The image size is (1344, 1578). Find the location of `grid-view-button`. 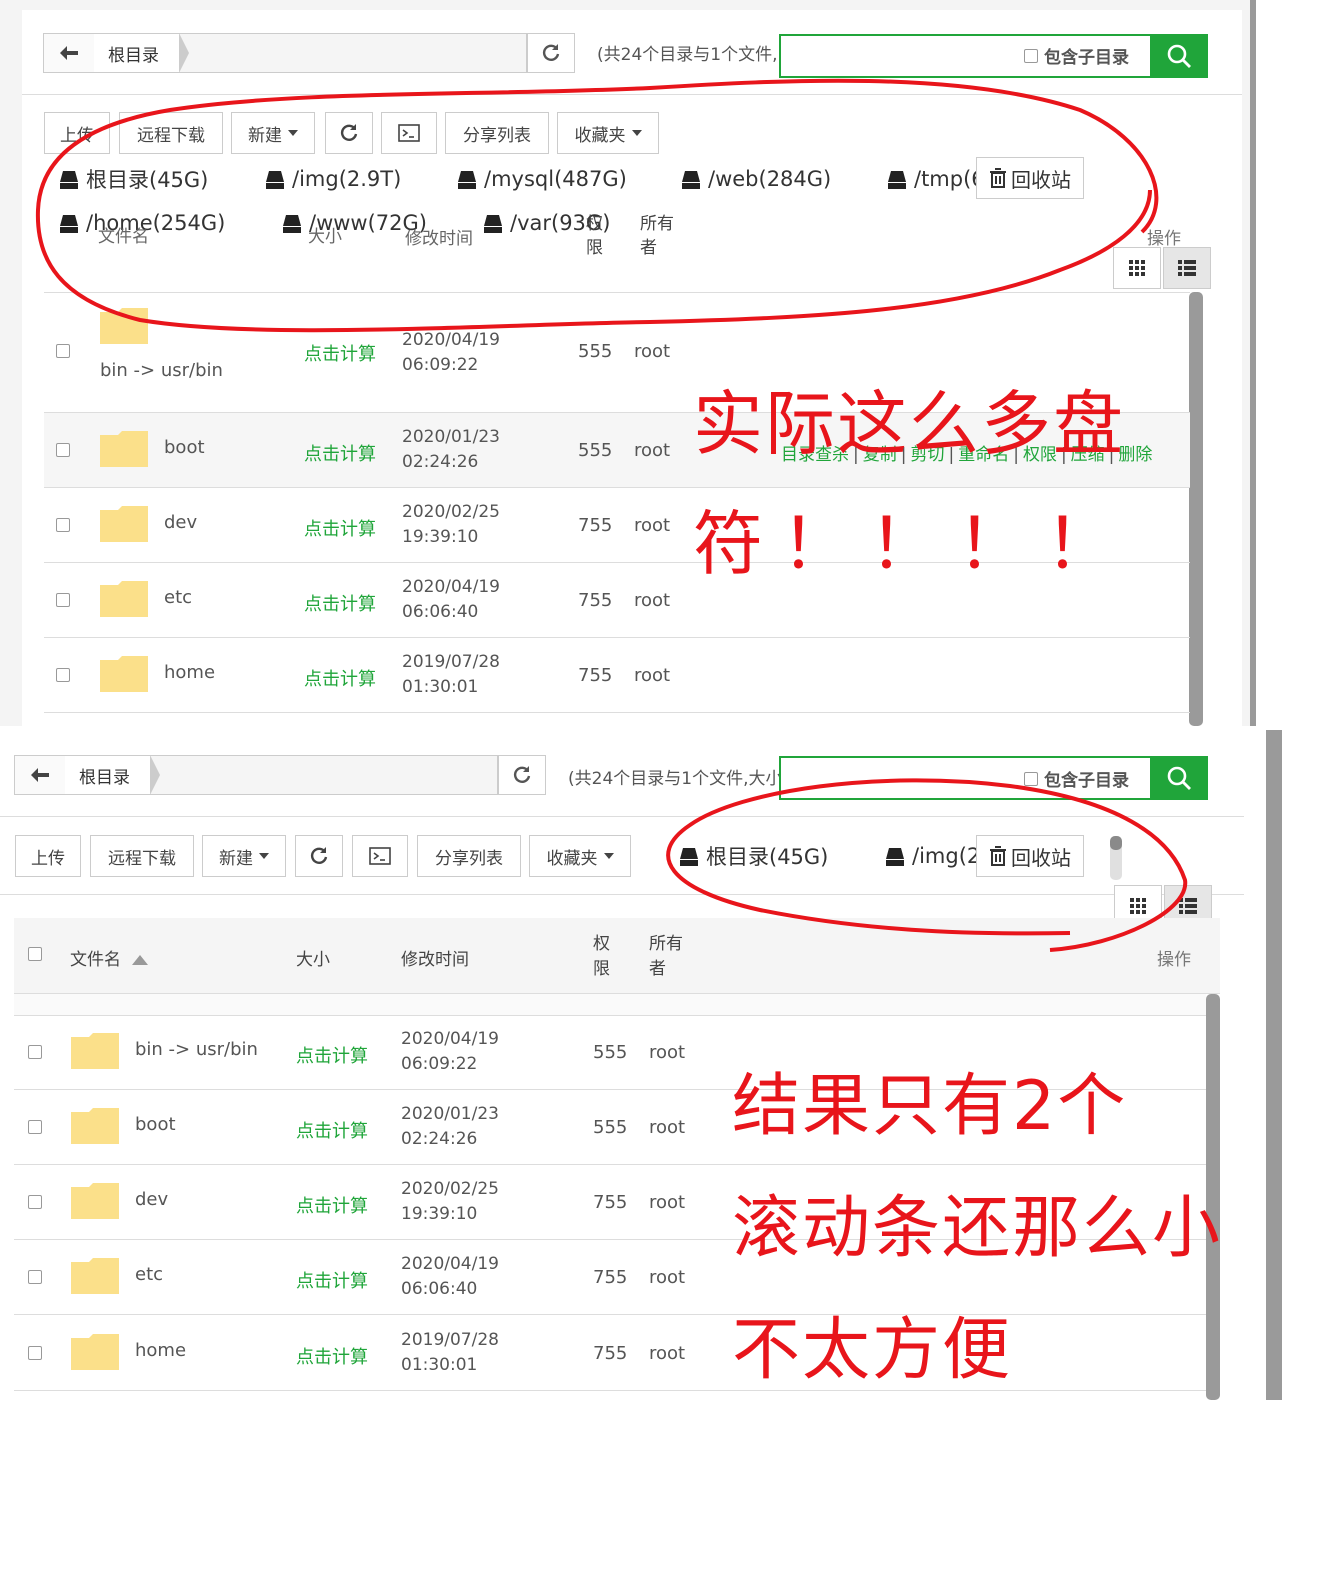

grid-view-button is located at coordinates (1137, 268).